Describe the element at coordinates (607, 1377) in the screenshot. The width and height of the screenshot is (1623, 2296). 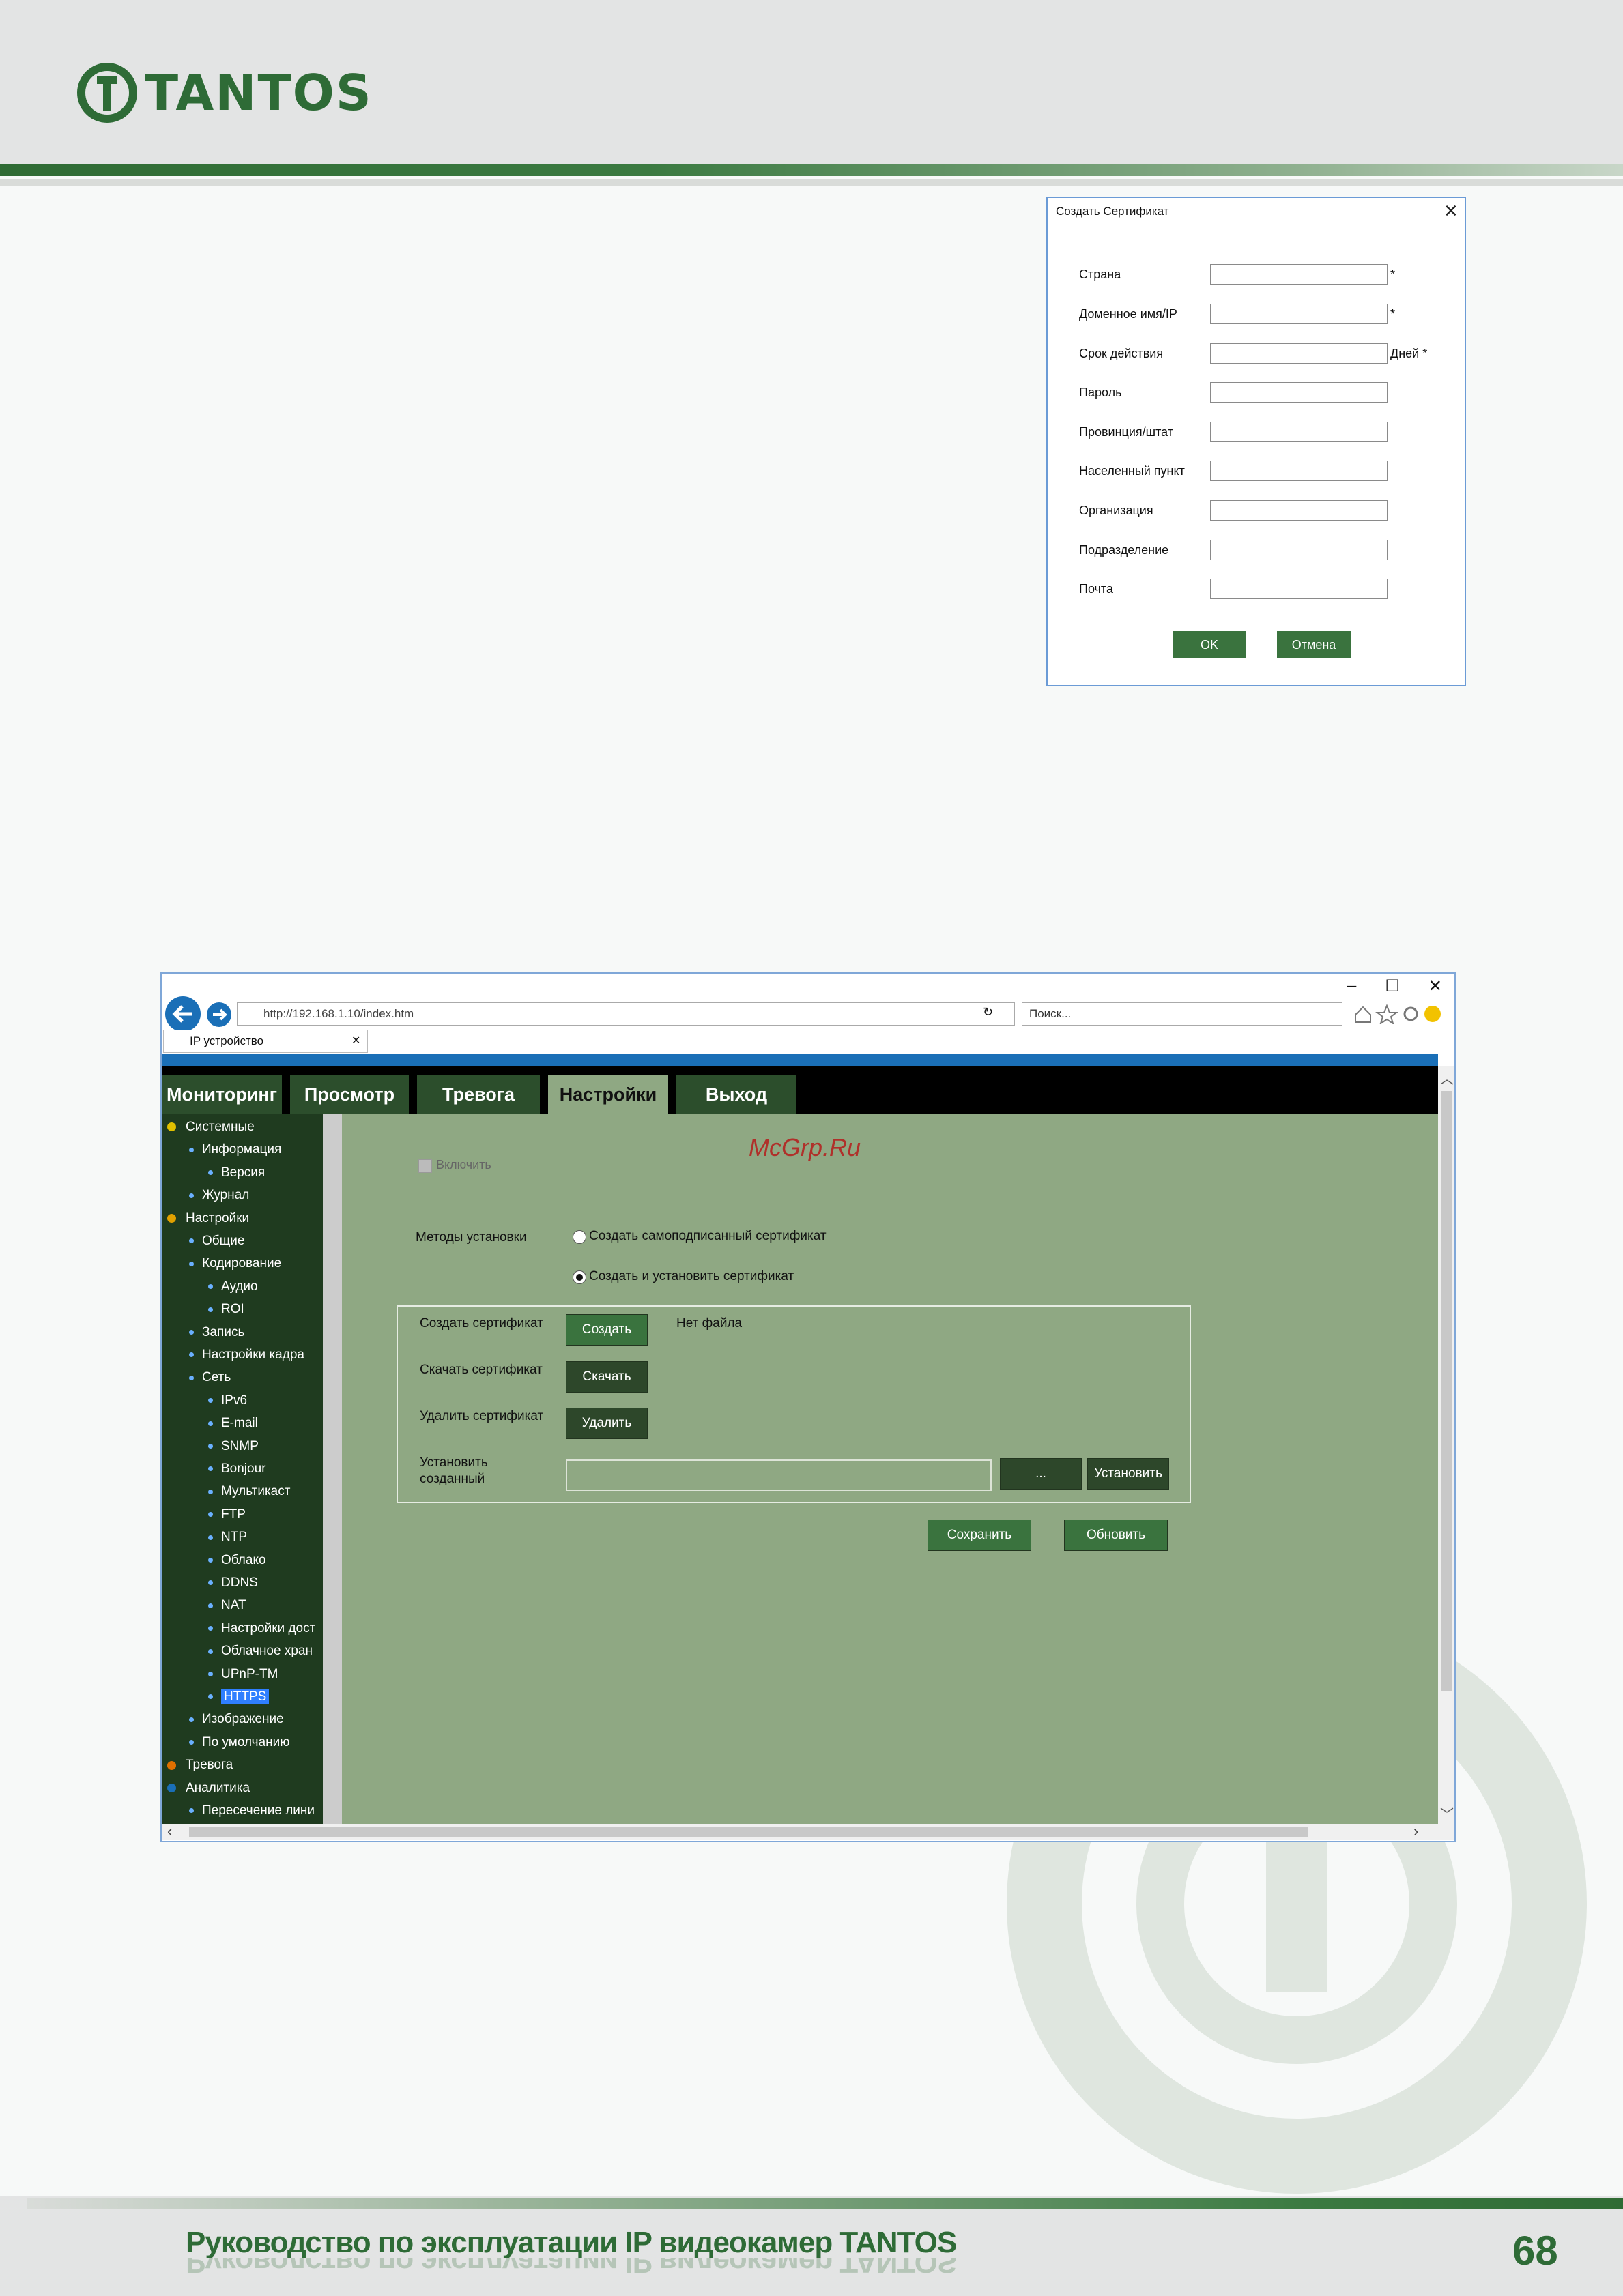
I see `download-button: Скачать` at that location.